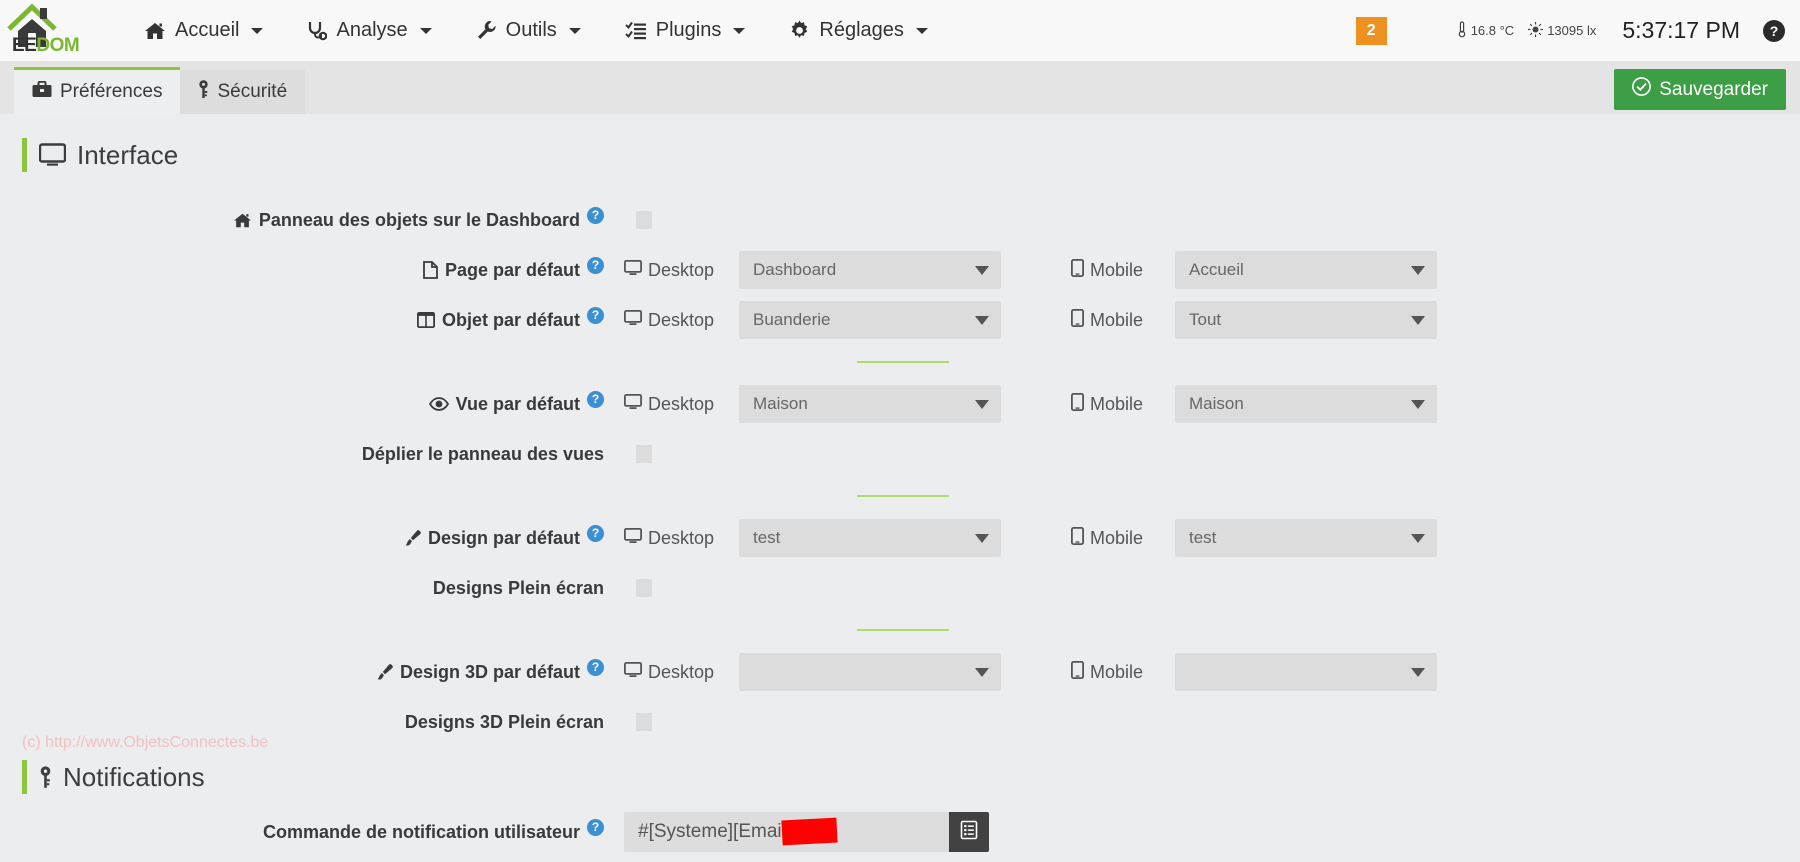 This screenshot has height=862, width=1800. I want to click on control-label-text: Designs 3D Plein écran, so click(504, 721).